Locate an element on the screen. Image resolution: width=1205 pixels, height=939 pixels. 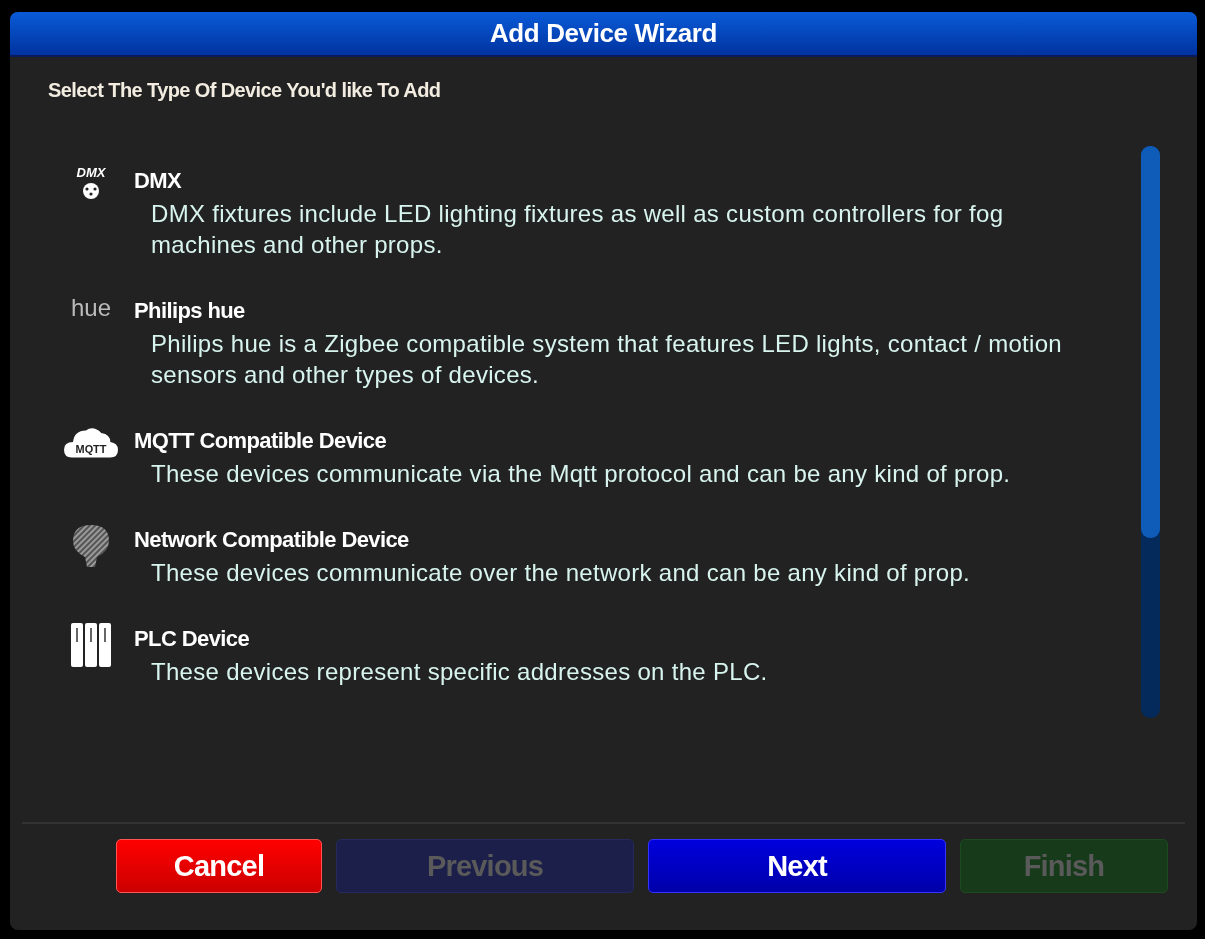
device-type-description: These devices communicate via the Mqtt protocol and can be any kind of prop. is located at coordinates (581, 474).